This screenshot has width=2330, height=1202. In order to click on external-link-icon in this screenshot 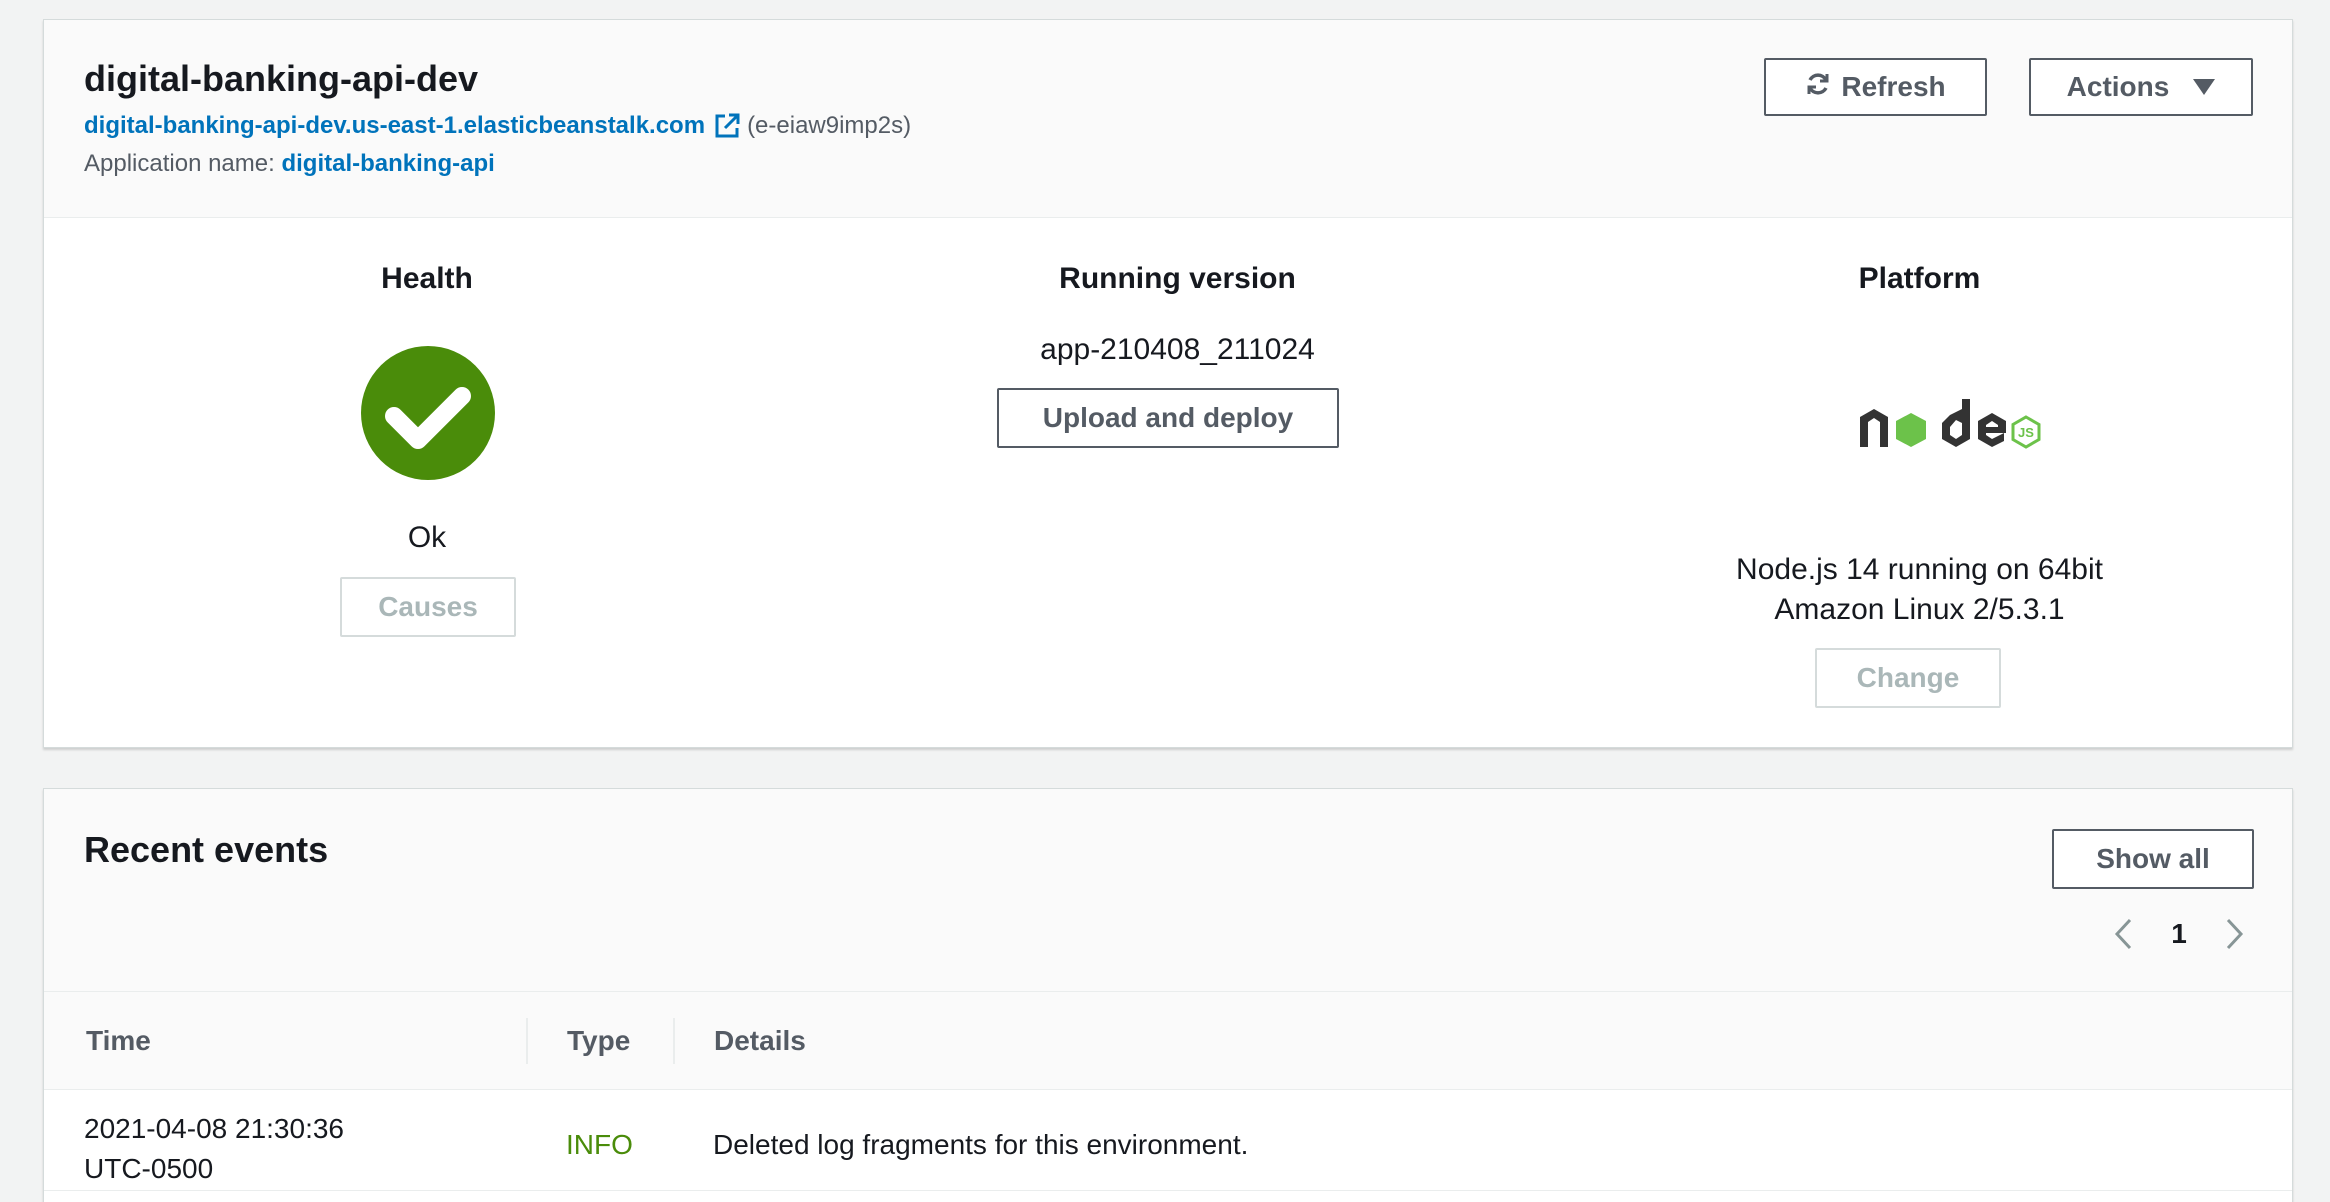, I will do `click(727, 126)`.